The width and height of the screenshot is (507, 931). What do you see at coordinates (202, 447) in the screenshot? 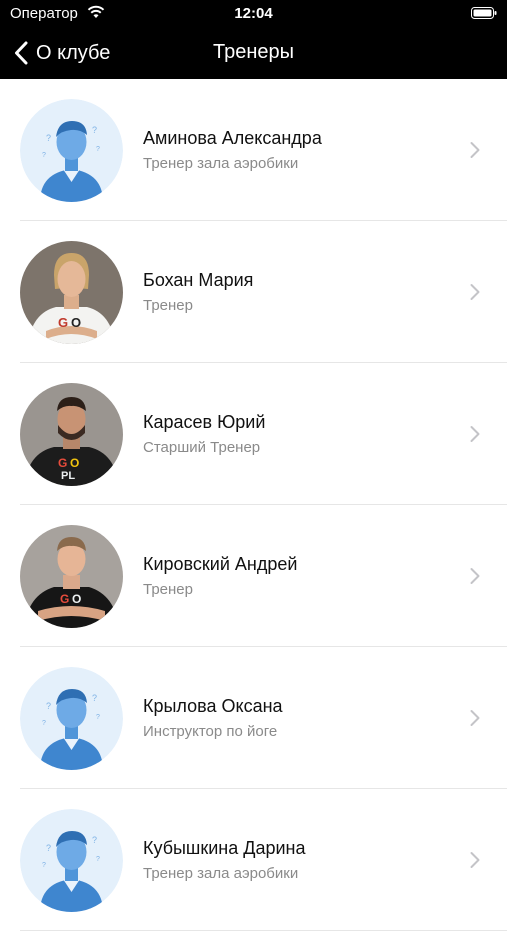
I see `trainer-role: Старший Тренер` at bounding box center [202, 447].